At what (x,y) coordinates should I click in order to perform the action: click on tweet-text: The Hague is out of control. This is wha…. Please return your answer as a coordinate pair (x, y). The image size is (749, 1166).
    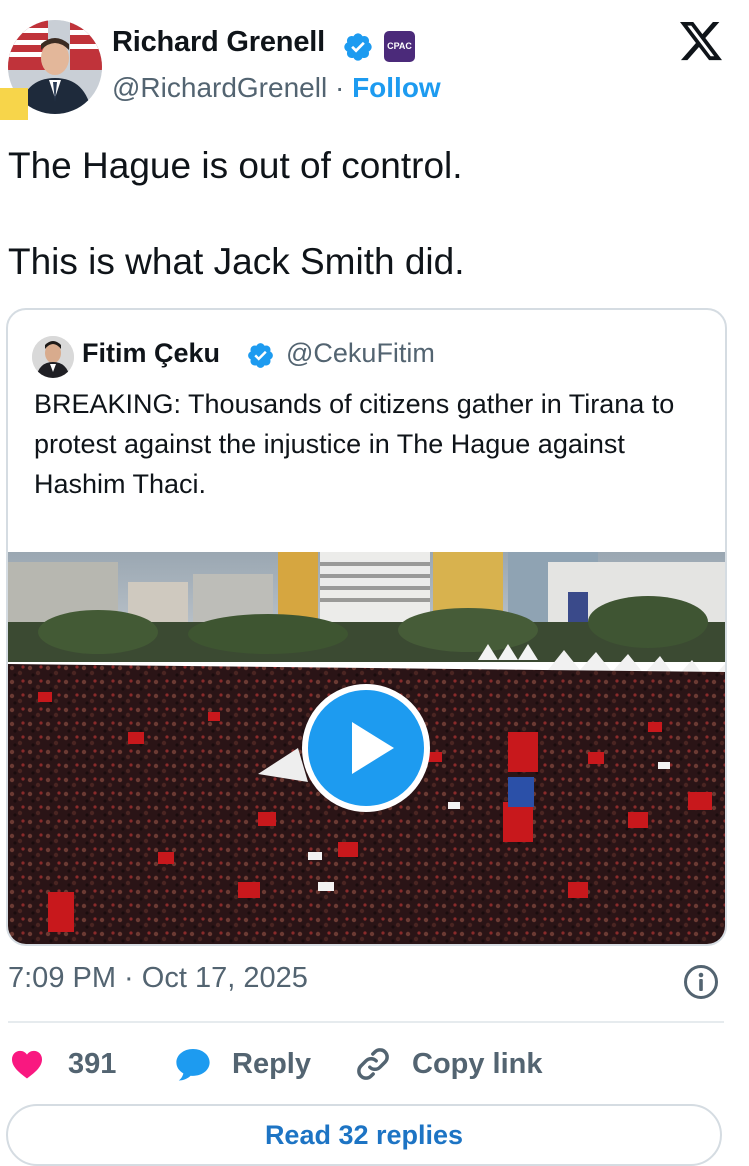
    Looking at the image, I should click on (236, 213).